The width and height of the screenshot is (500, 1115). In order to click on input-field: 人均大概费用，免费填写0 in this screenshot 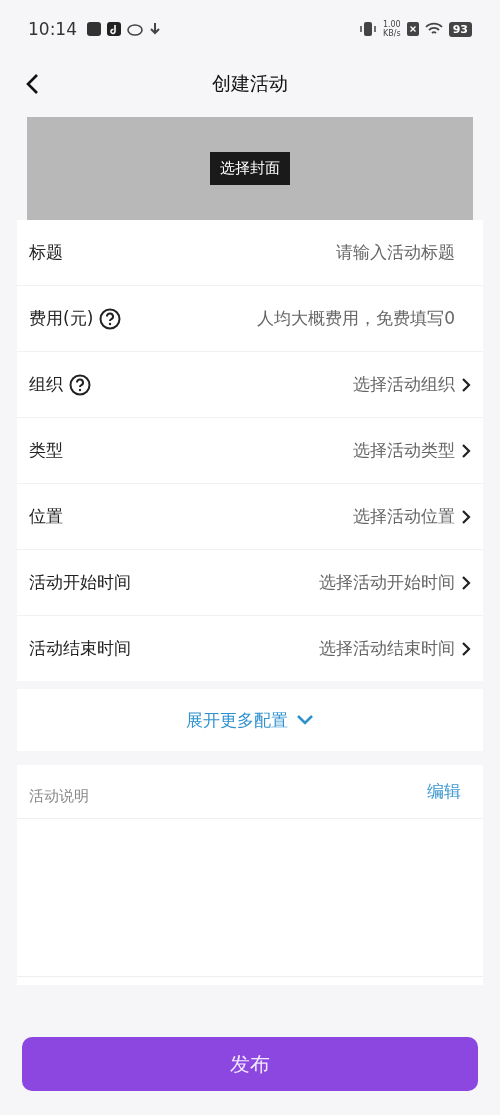, I will do `click(356, 318)`.